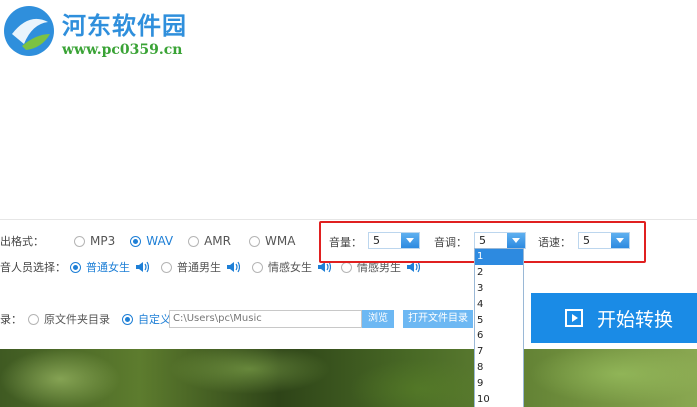  Describe the element at coordinates (290, 267) in the screenshot. I see `voice-option-label: 情感女生` at that location.